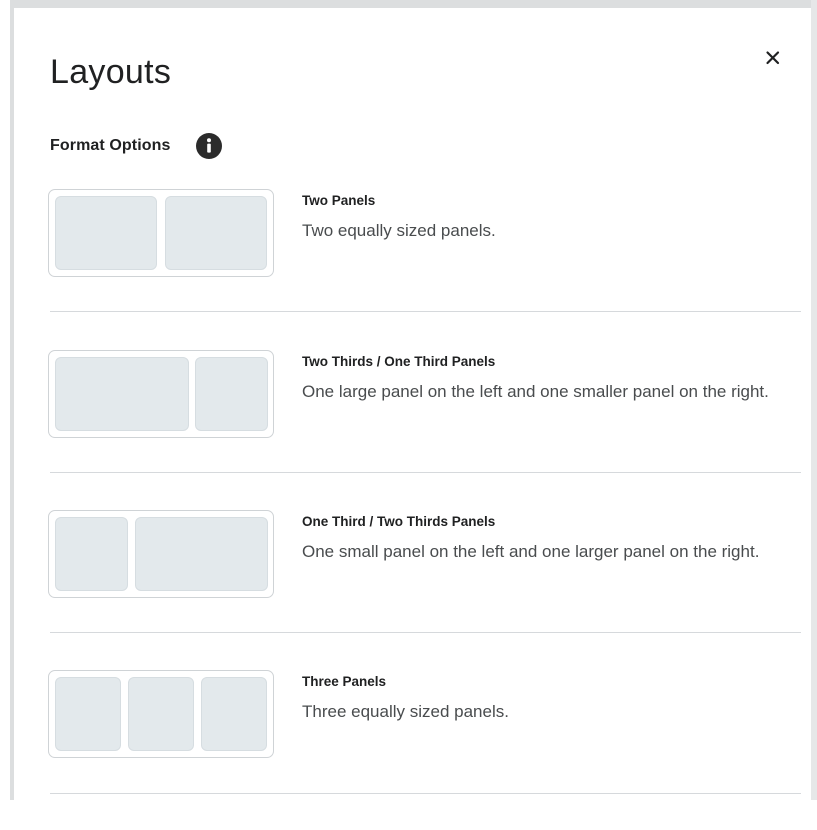  Describe the element at coordinates (405, 711) in the screenshot. I see `layout-option-description: Three equally sized panels.` at that location.